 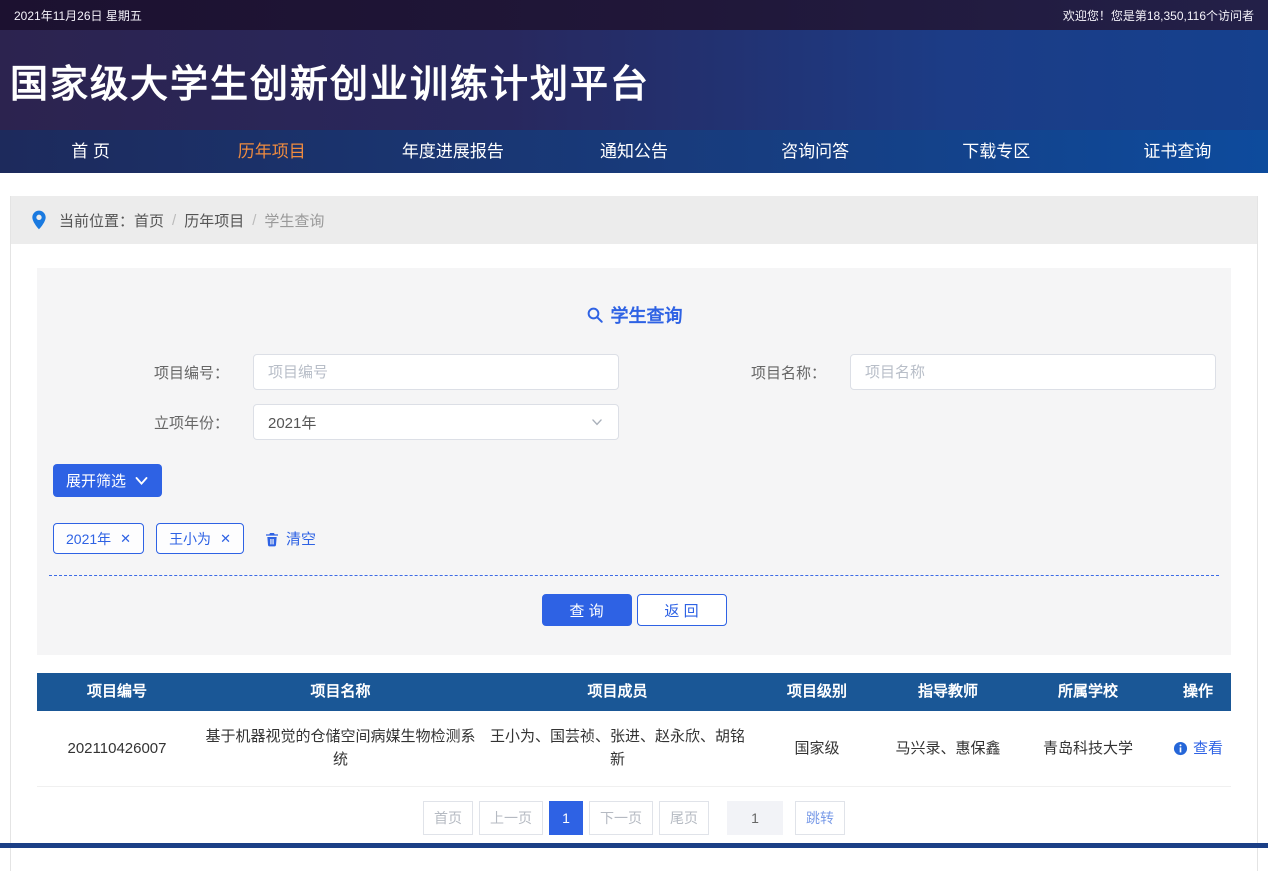 I want to click on breadcrumb: 当前位置： 首页 / 历年项目 / 学生查询, so click(x=634, y=220).